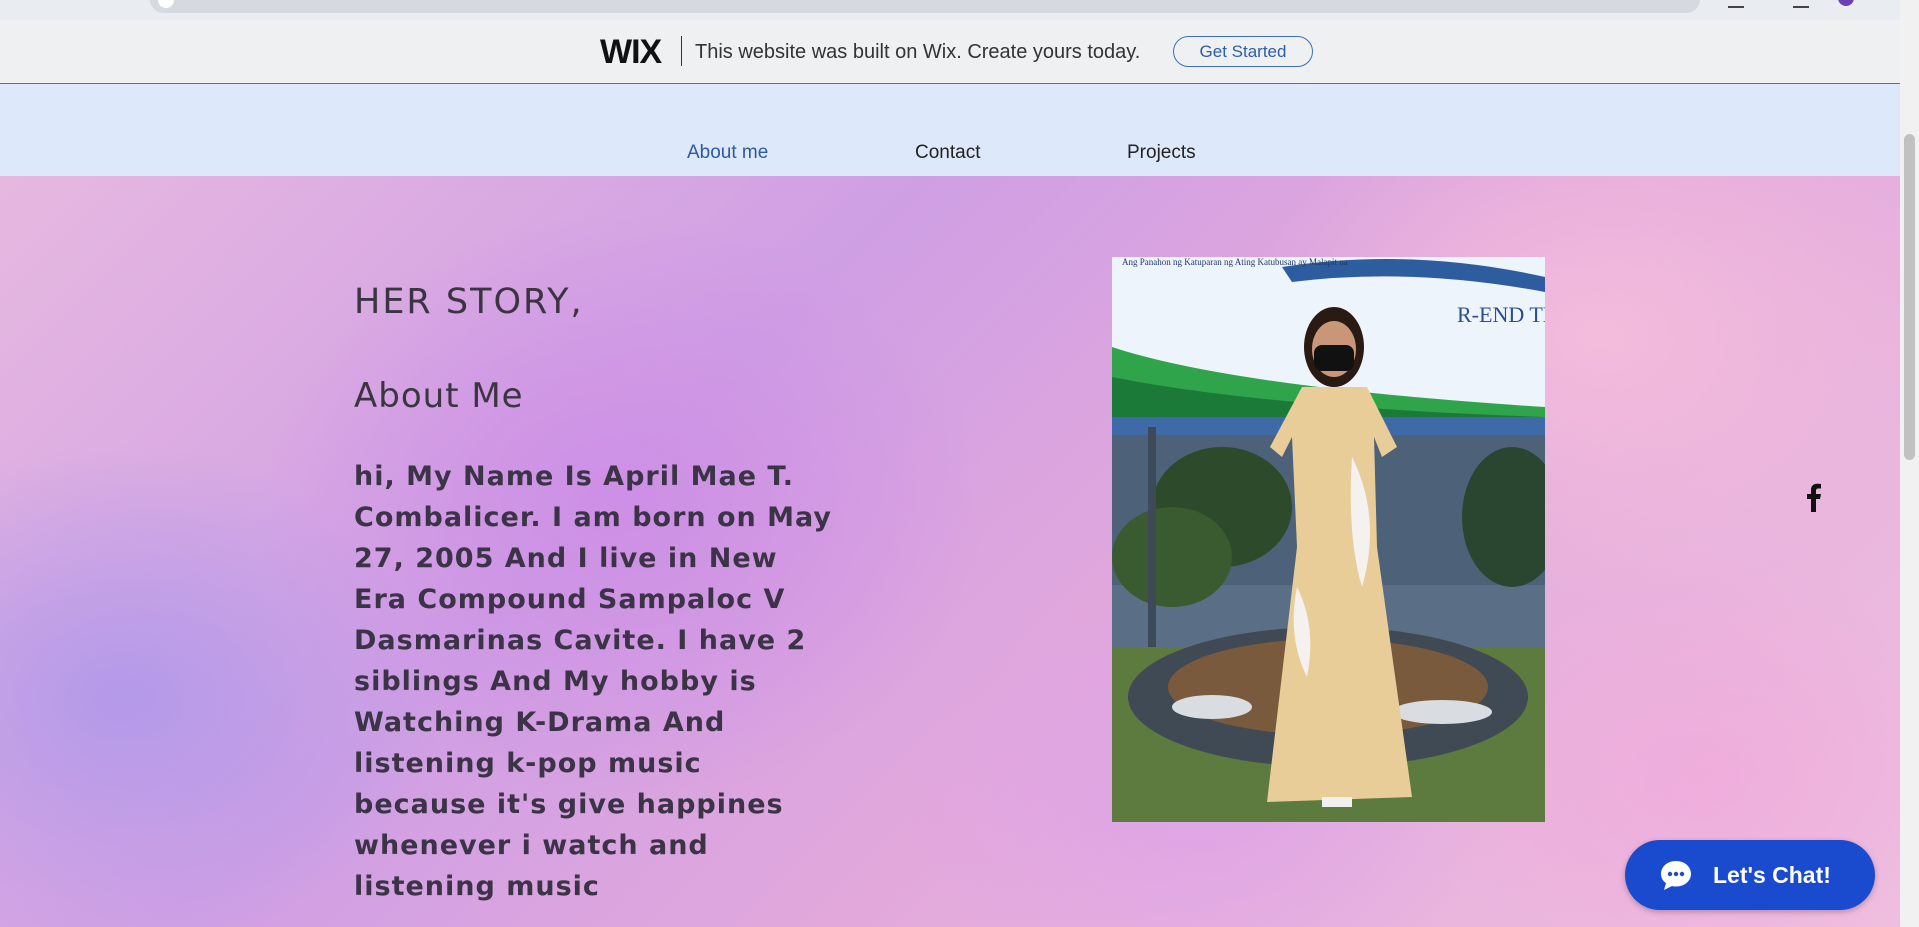 This screenshot has height=927, width=1919. I want to click on scrollbar-thumb, so click(1909, 297).